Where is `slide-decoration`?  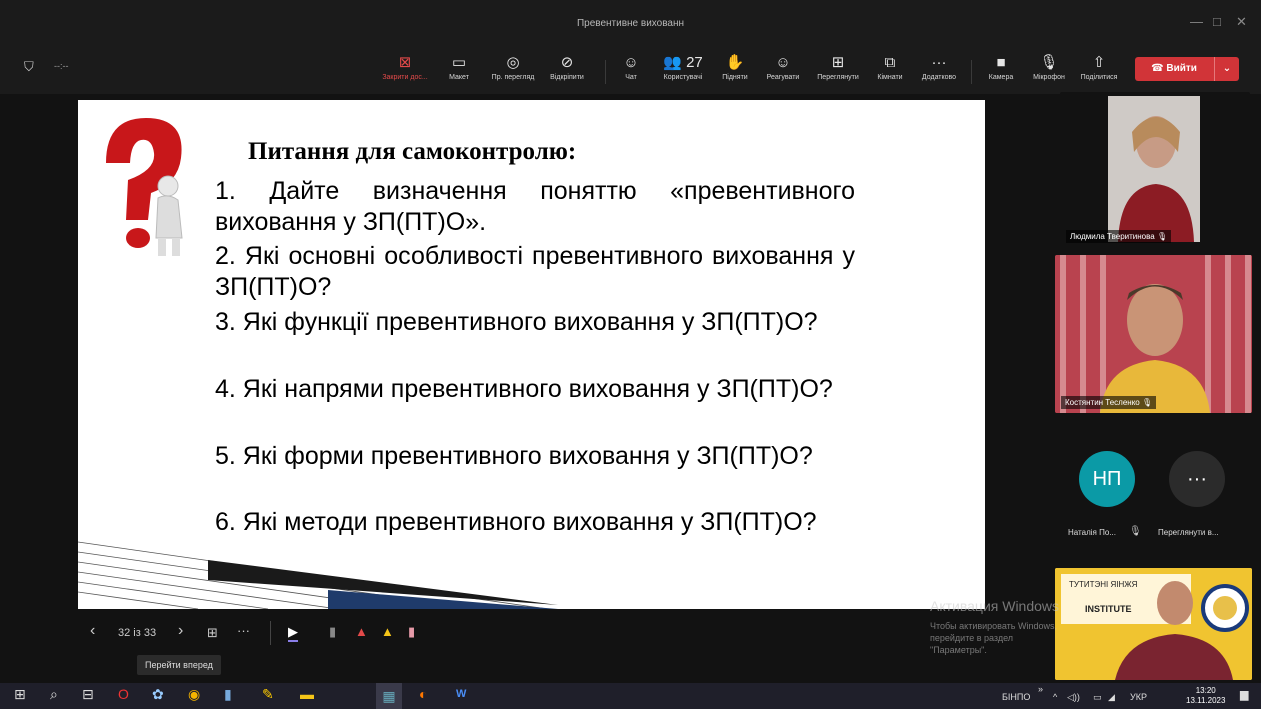 slide-decoration is located at coordinates (318, 574).